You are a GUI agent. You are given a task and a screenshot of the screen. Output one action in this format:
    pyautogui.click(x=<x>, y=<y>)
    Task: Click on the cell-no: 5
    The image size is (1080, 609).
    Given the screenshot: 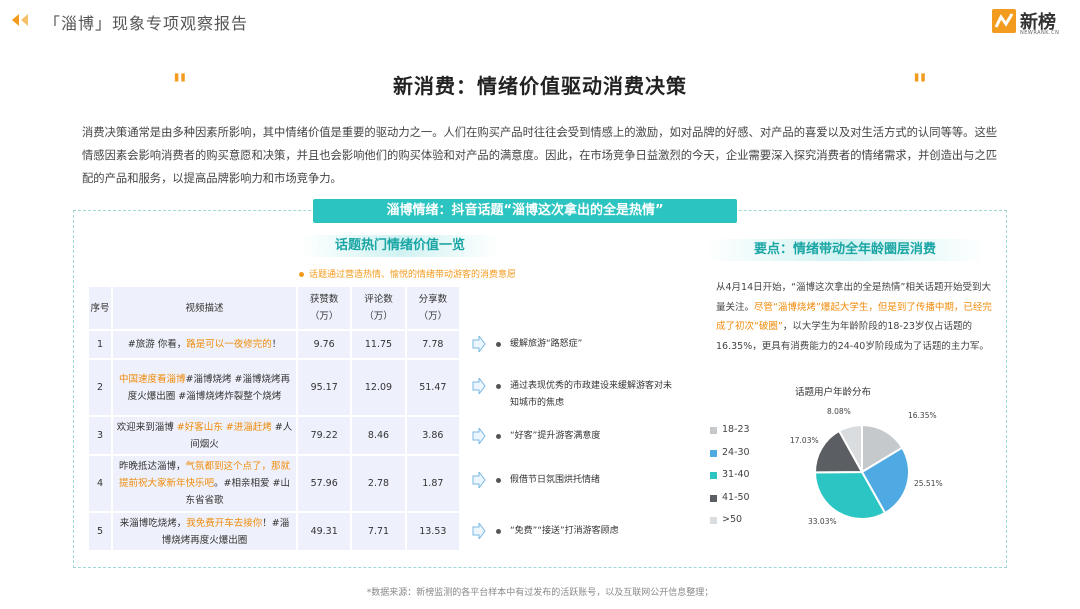 What is the action you would take?
    pyautogui.click(x=100, y=531)
    